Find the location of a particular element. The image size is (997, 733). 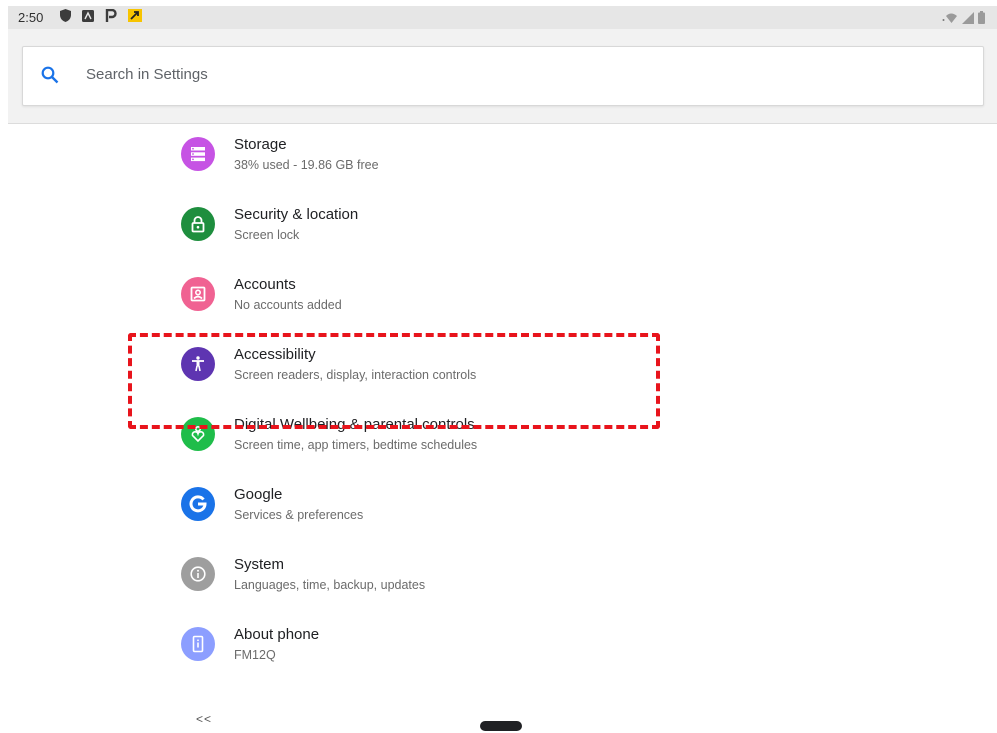

settings-item-accounts: Accounts No accounts added is located at coordinates (502, 299).